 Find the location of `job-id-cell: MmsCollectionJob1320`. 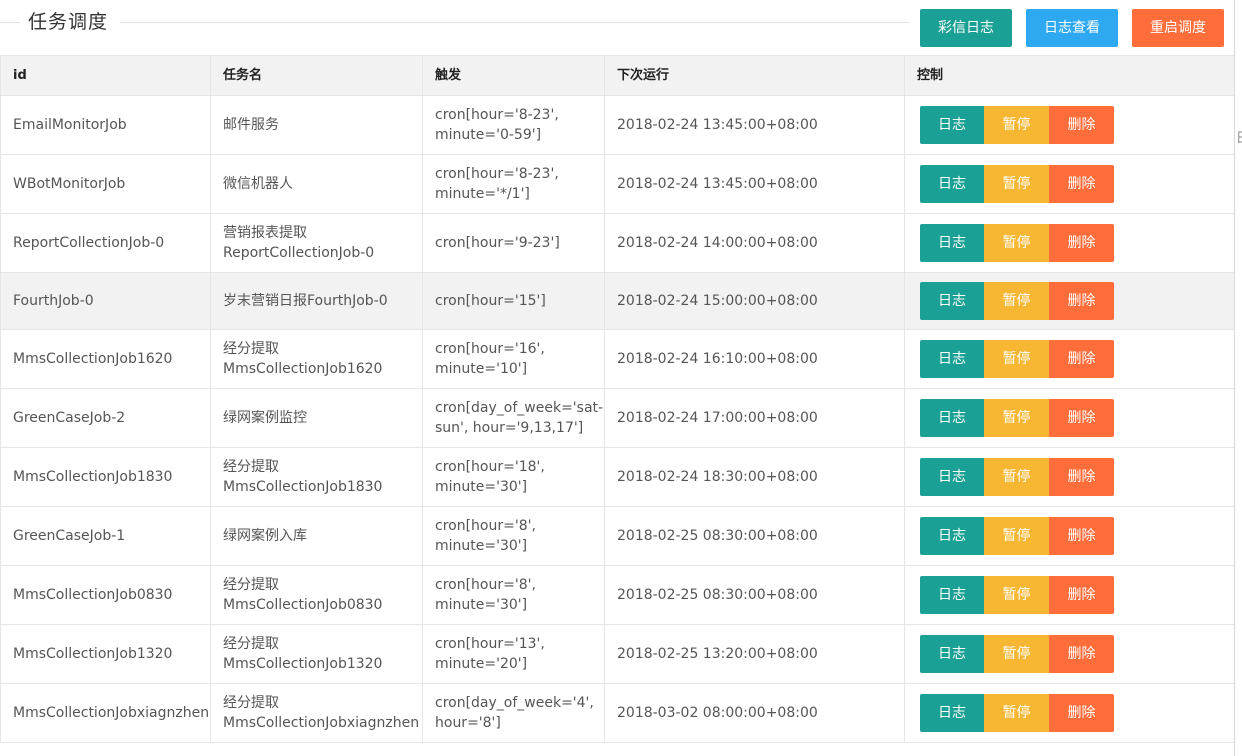

job-id-cell: MmsCollectionJob1320 is located at coordinates (105, 654).